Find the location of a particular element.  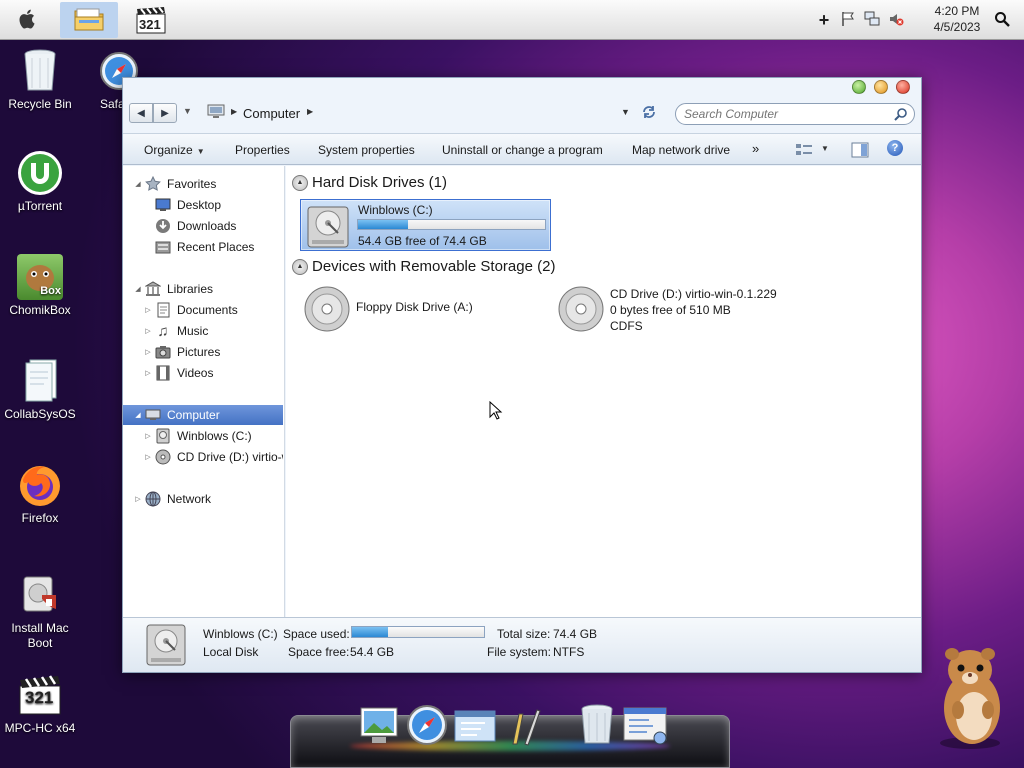

dock-item-trash is located at coordinates (597, 726).